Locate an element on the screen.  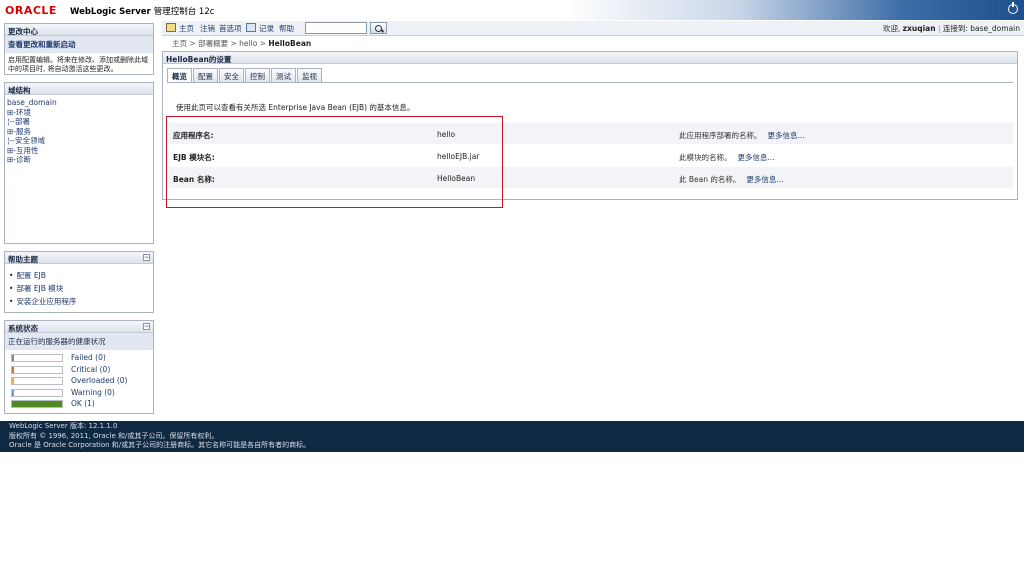
change-center-description: 启用配置编辑。将来在修改、添加或删除此域中的项目时, 将自动激活这些更改。 is located at coordinates (78, 64).